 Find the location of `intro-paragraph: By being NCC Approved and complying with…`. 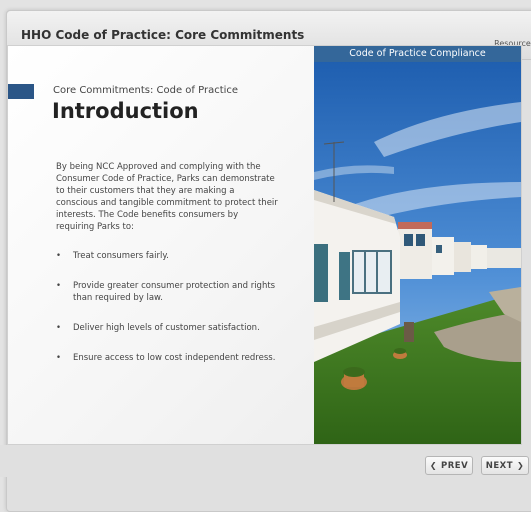

intro-paragraph: By being NCC Approved and complying with… is located at coordinates (167, 197).